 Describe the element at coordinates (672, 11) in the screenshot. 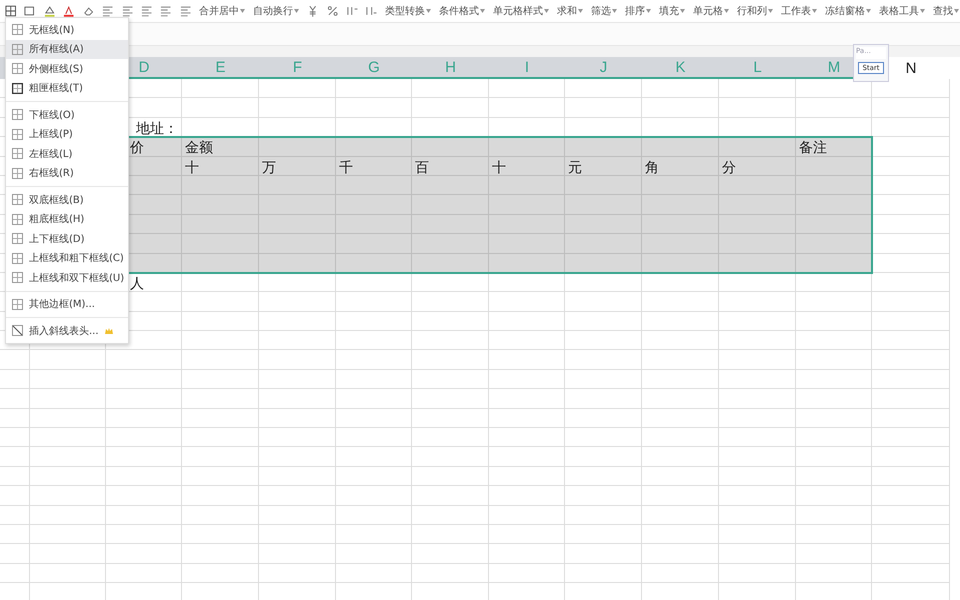

I see `toolbar-button: 填充` at that location.